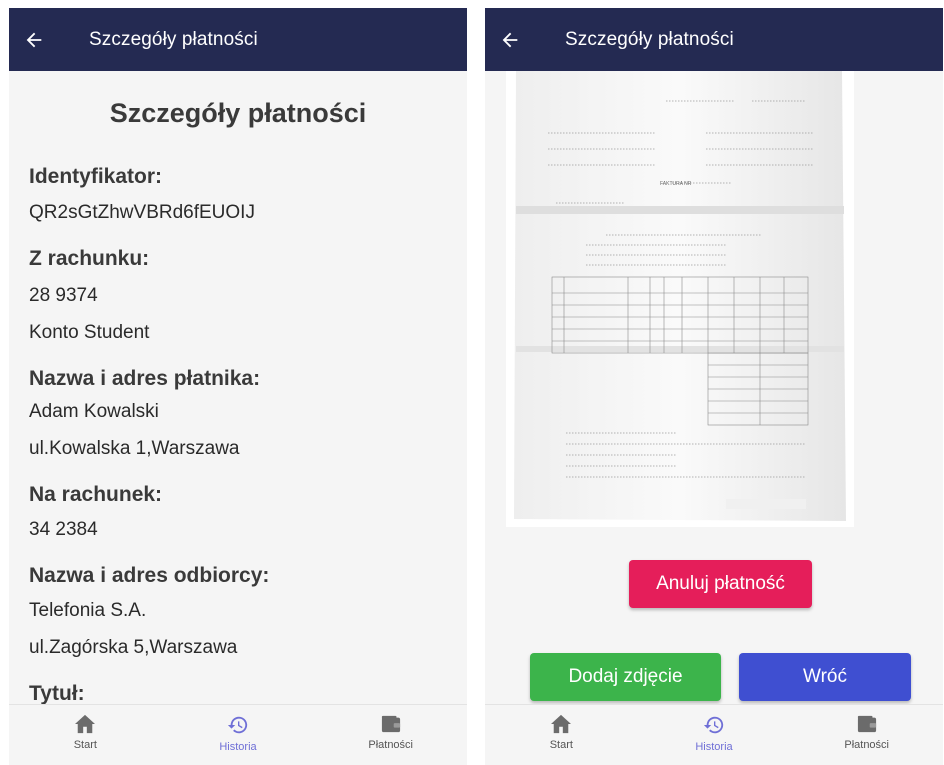  Describe the element at coordinates (720, 584) in the screenshot. I see `cancel-payment-button: Anuluj płatność` at that location.